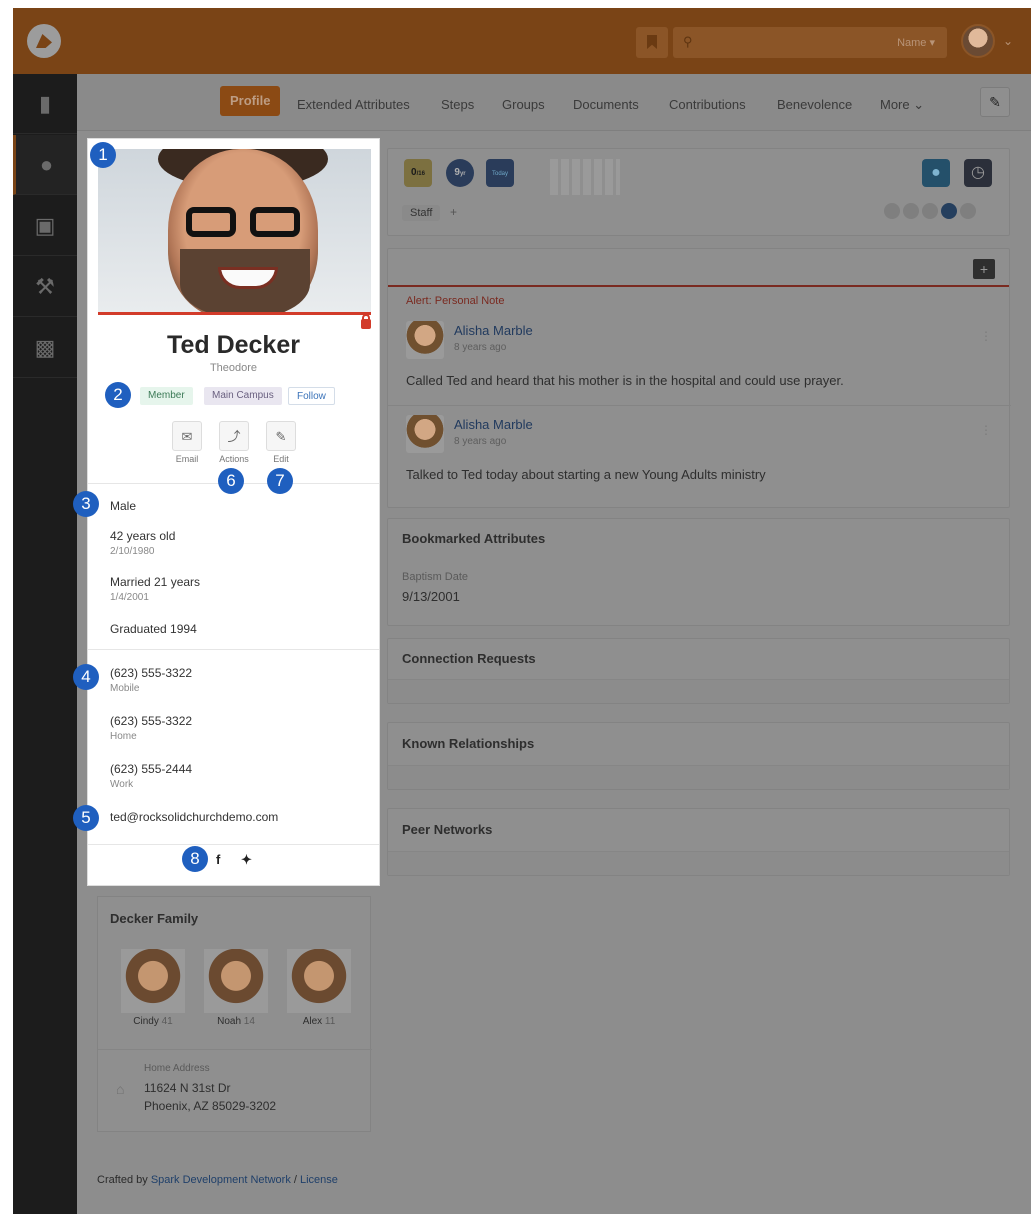 The width and height of the screenshot is (1031, 1214). I want to click on section-title: Connection Requests, so click(469, 658).